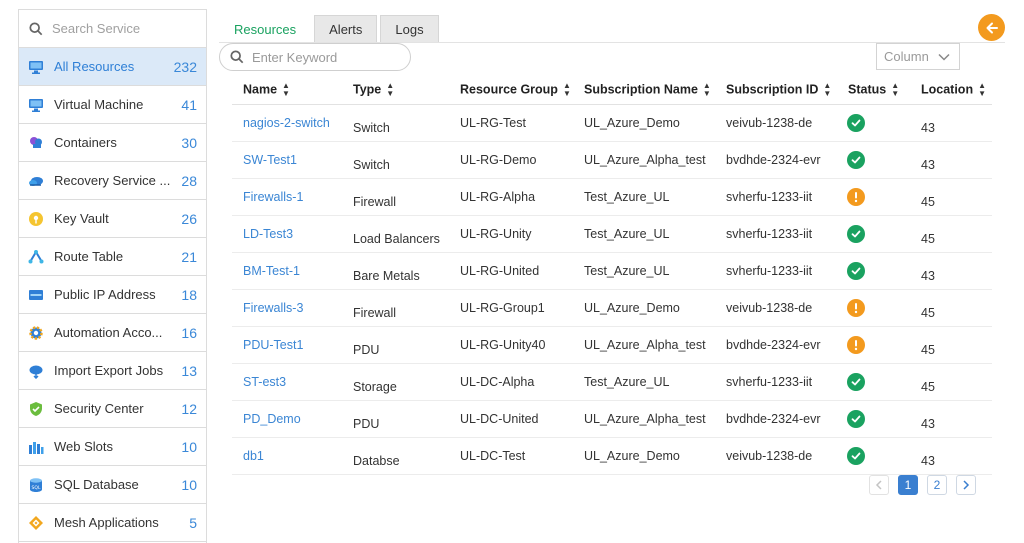  I want to click on sidebar-item-all-resources: All Resources 232, so click(112, 67).